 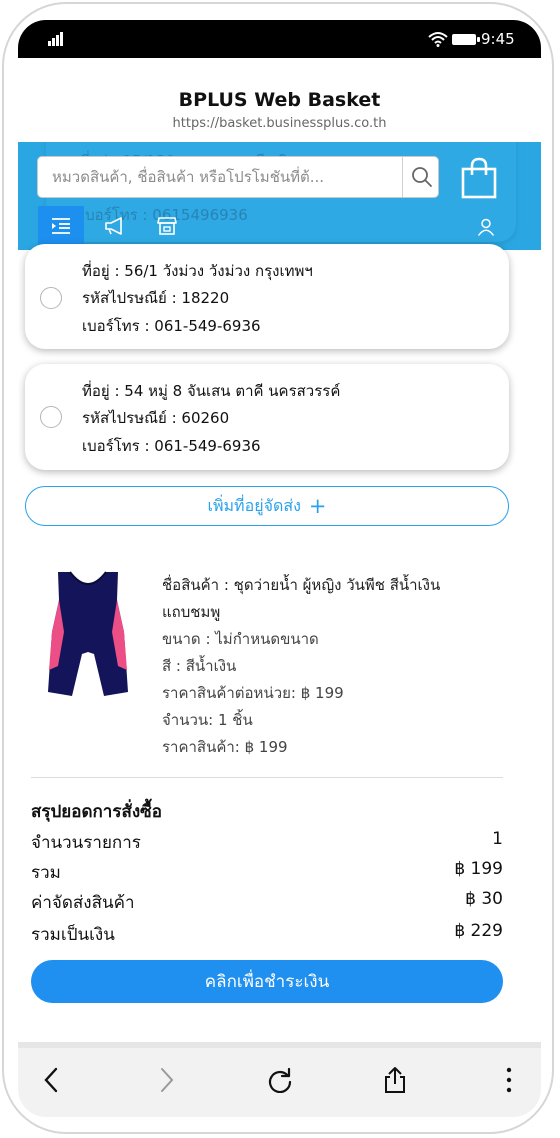 What do you see at coordinates (207, 720) in the screenshot?
I see `product-quantity: จำนวน: 1 ชิ้น` at bounding box center [207, 720].